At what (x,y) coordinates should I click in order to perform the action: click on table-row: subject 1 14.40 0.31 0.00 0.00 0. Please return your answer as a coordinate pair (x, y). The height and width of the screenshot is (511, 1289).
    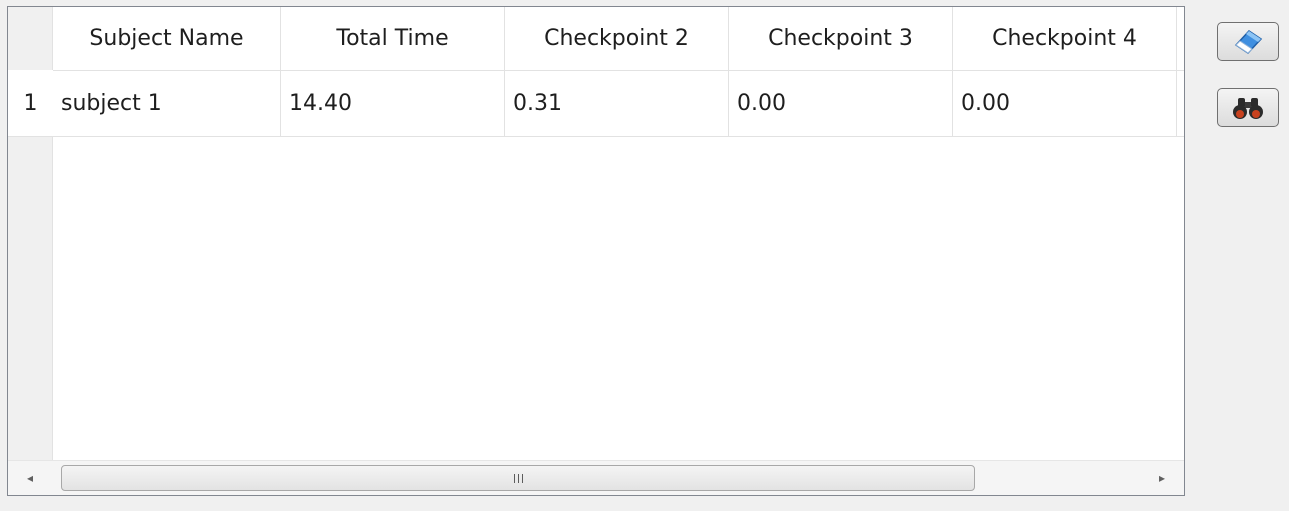
    Looking at the image, I should click on (618, 103).